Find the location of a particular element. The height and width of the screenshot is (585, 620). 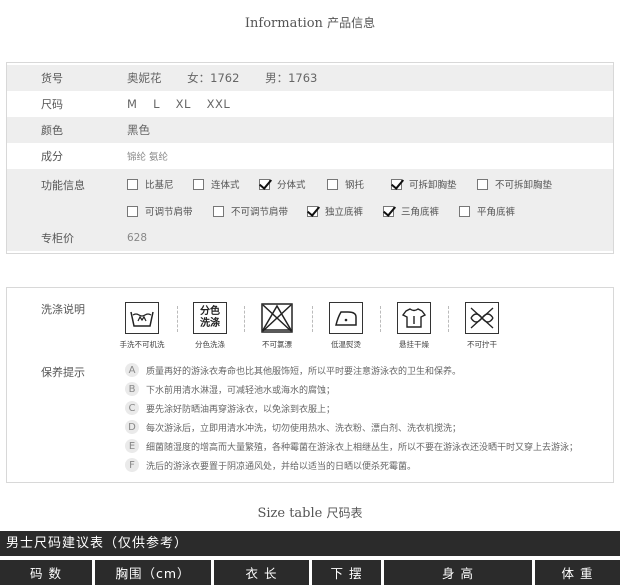

tip-item: C 要先涂好防晒油再穿游泳衣，以免涂到衣服上； is located at coordinates (230, 408).